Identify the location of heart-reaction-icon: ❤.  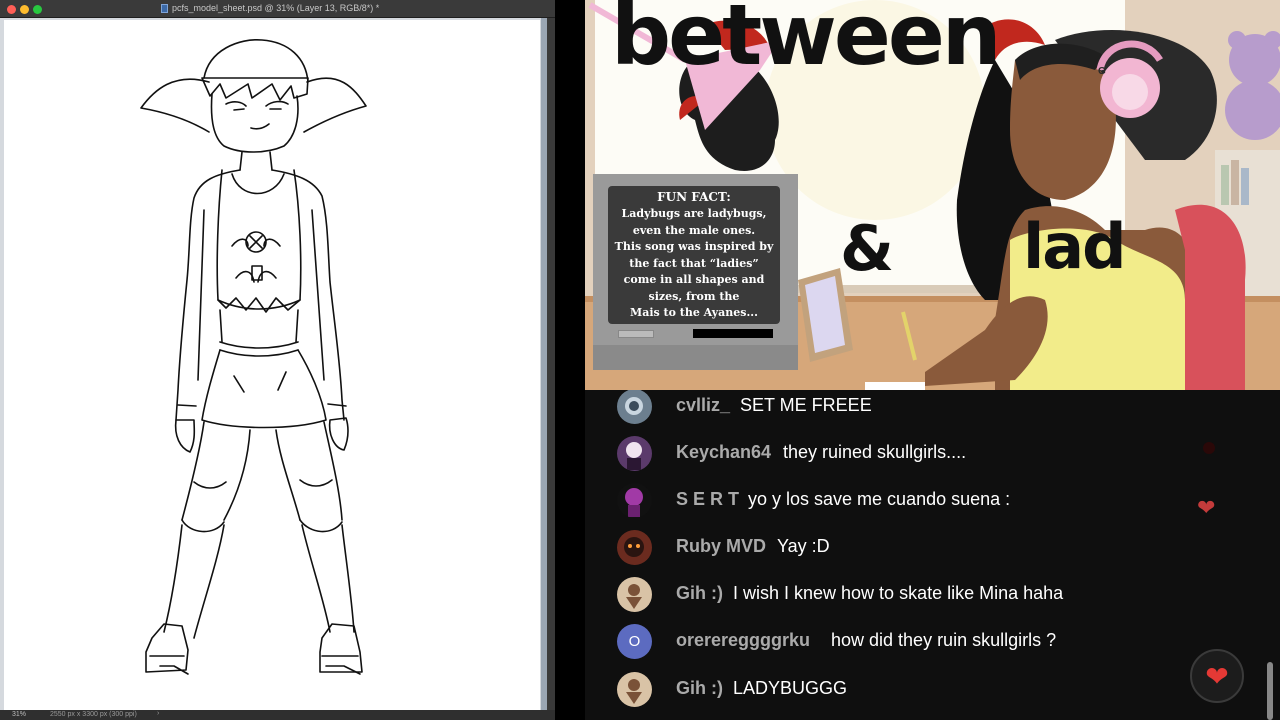
(1206, 507).